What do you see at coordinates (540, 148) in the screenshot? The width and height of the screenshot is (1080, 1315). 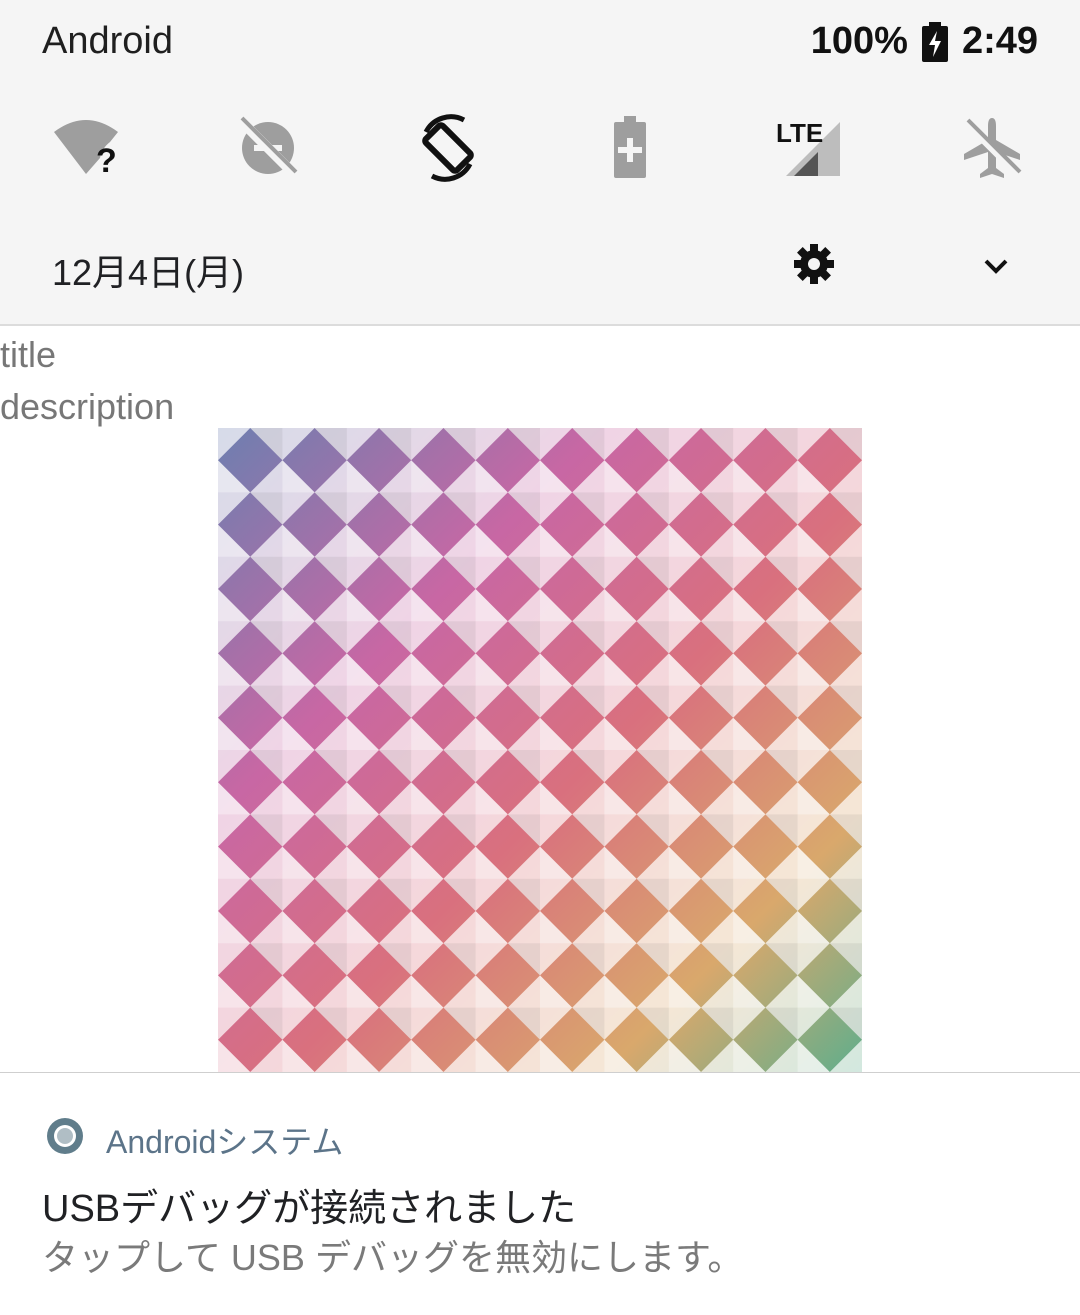 I see `quick-settings-row: ? LTE` at bounding box center [540, 148].